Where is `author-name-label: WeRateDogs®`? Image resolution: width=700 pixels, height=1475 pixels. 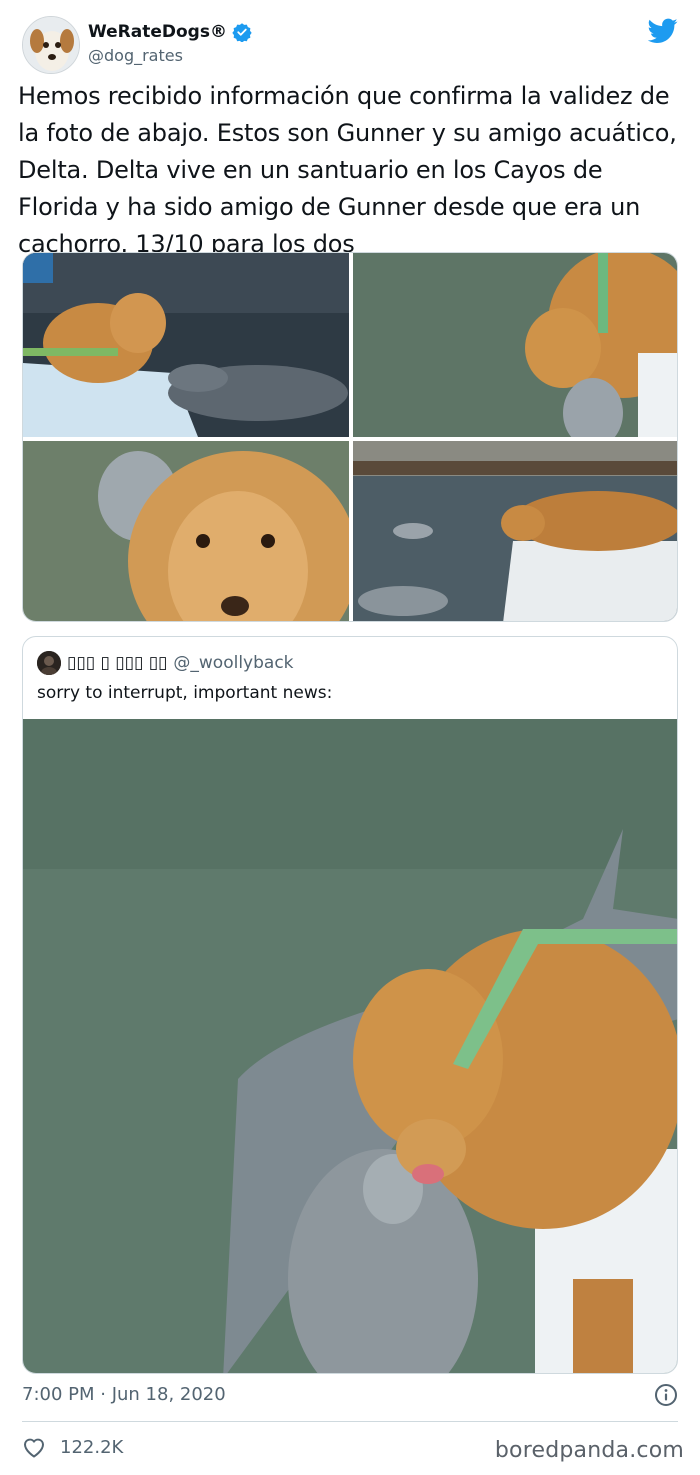
author-name-label: WeRateDogs® is located at coordinates (157, 32).